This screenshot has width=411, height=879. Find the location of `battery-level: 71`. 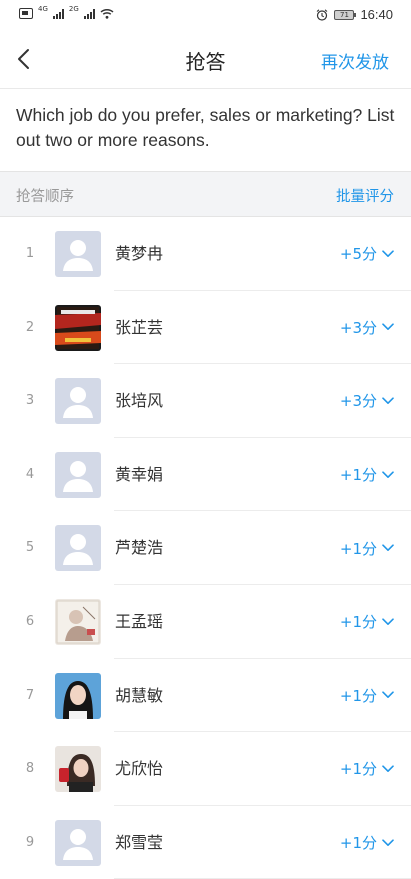

battery-level: 71 is located at coordinates (344, 14).